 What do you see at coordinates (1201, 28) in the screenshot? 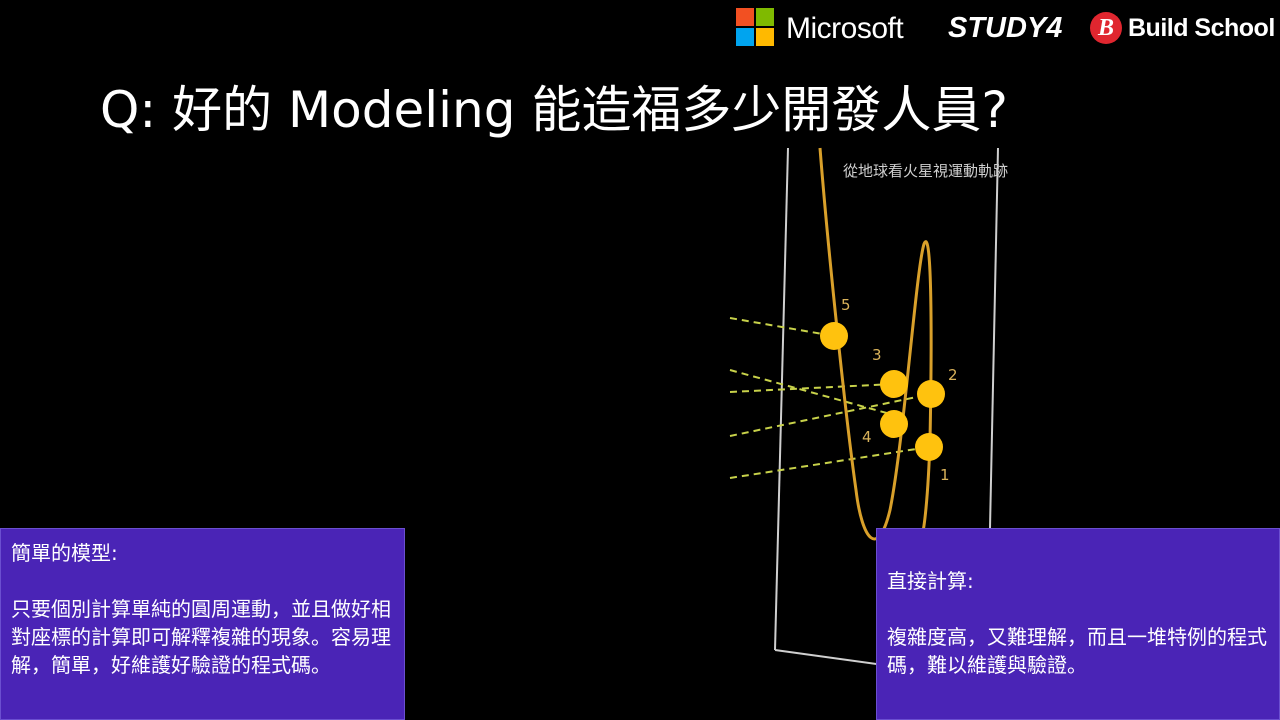
I see `build-school-logo-text: Build School` at bounding box center [1201, 28].